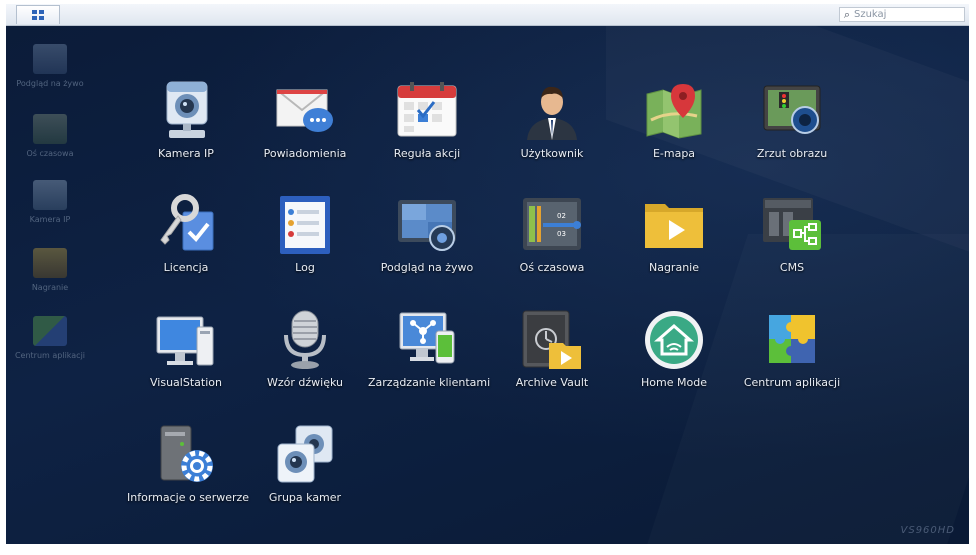 This screenshot has height=555, width=976. Describe the element at coordinates (927, 530) in the screenshot. I see `brand-logo: VS960HD` at that location.